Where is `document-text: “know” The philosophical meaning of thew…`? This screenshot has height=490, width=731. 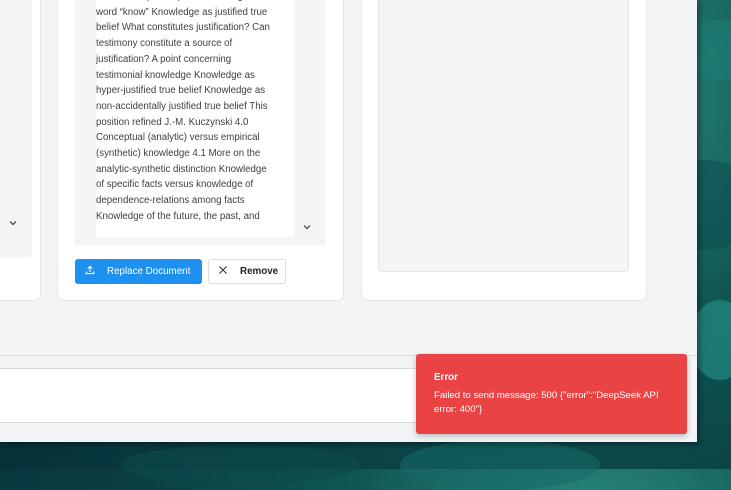 document-text: “know” The philosophical meaning of thew… is located at coordinates (195, 118).